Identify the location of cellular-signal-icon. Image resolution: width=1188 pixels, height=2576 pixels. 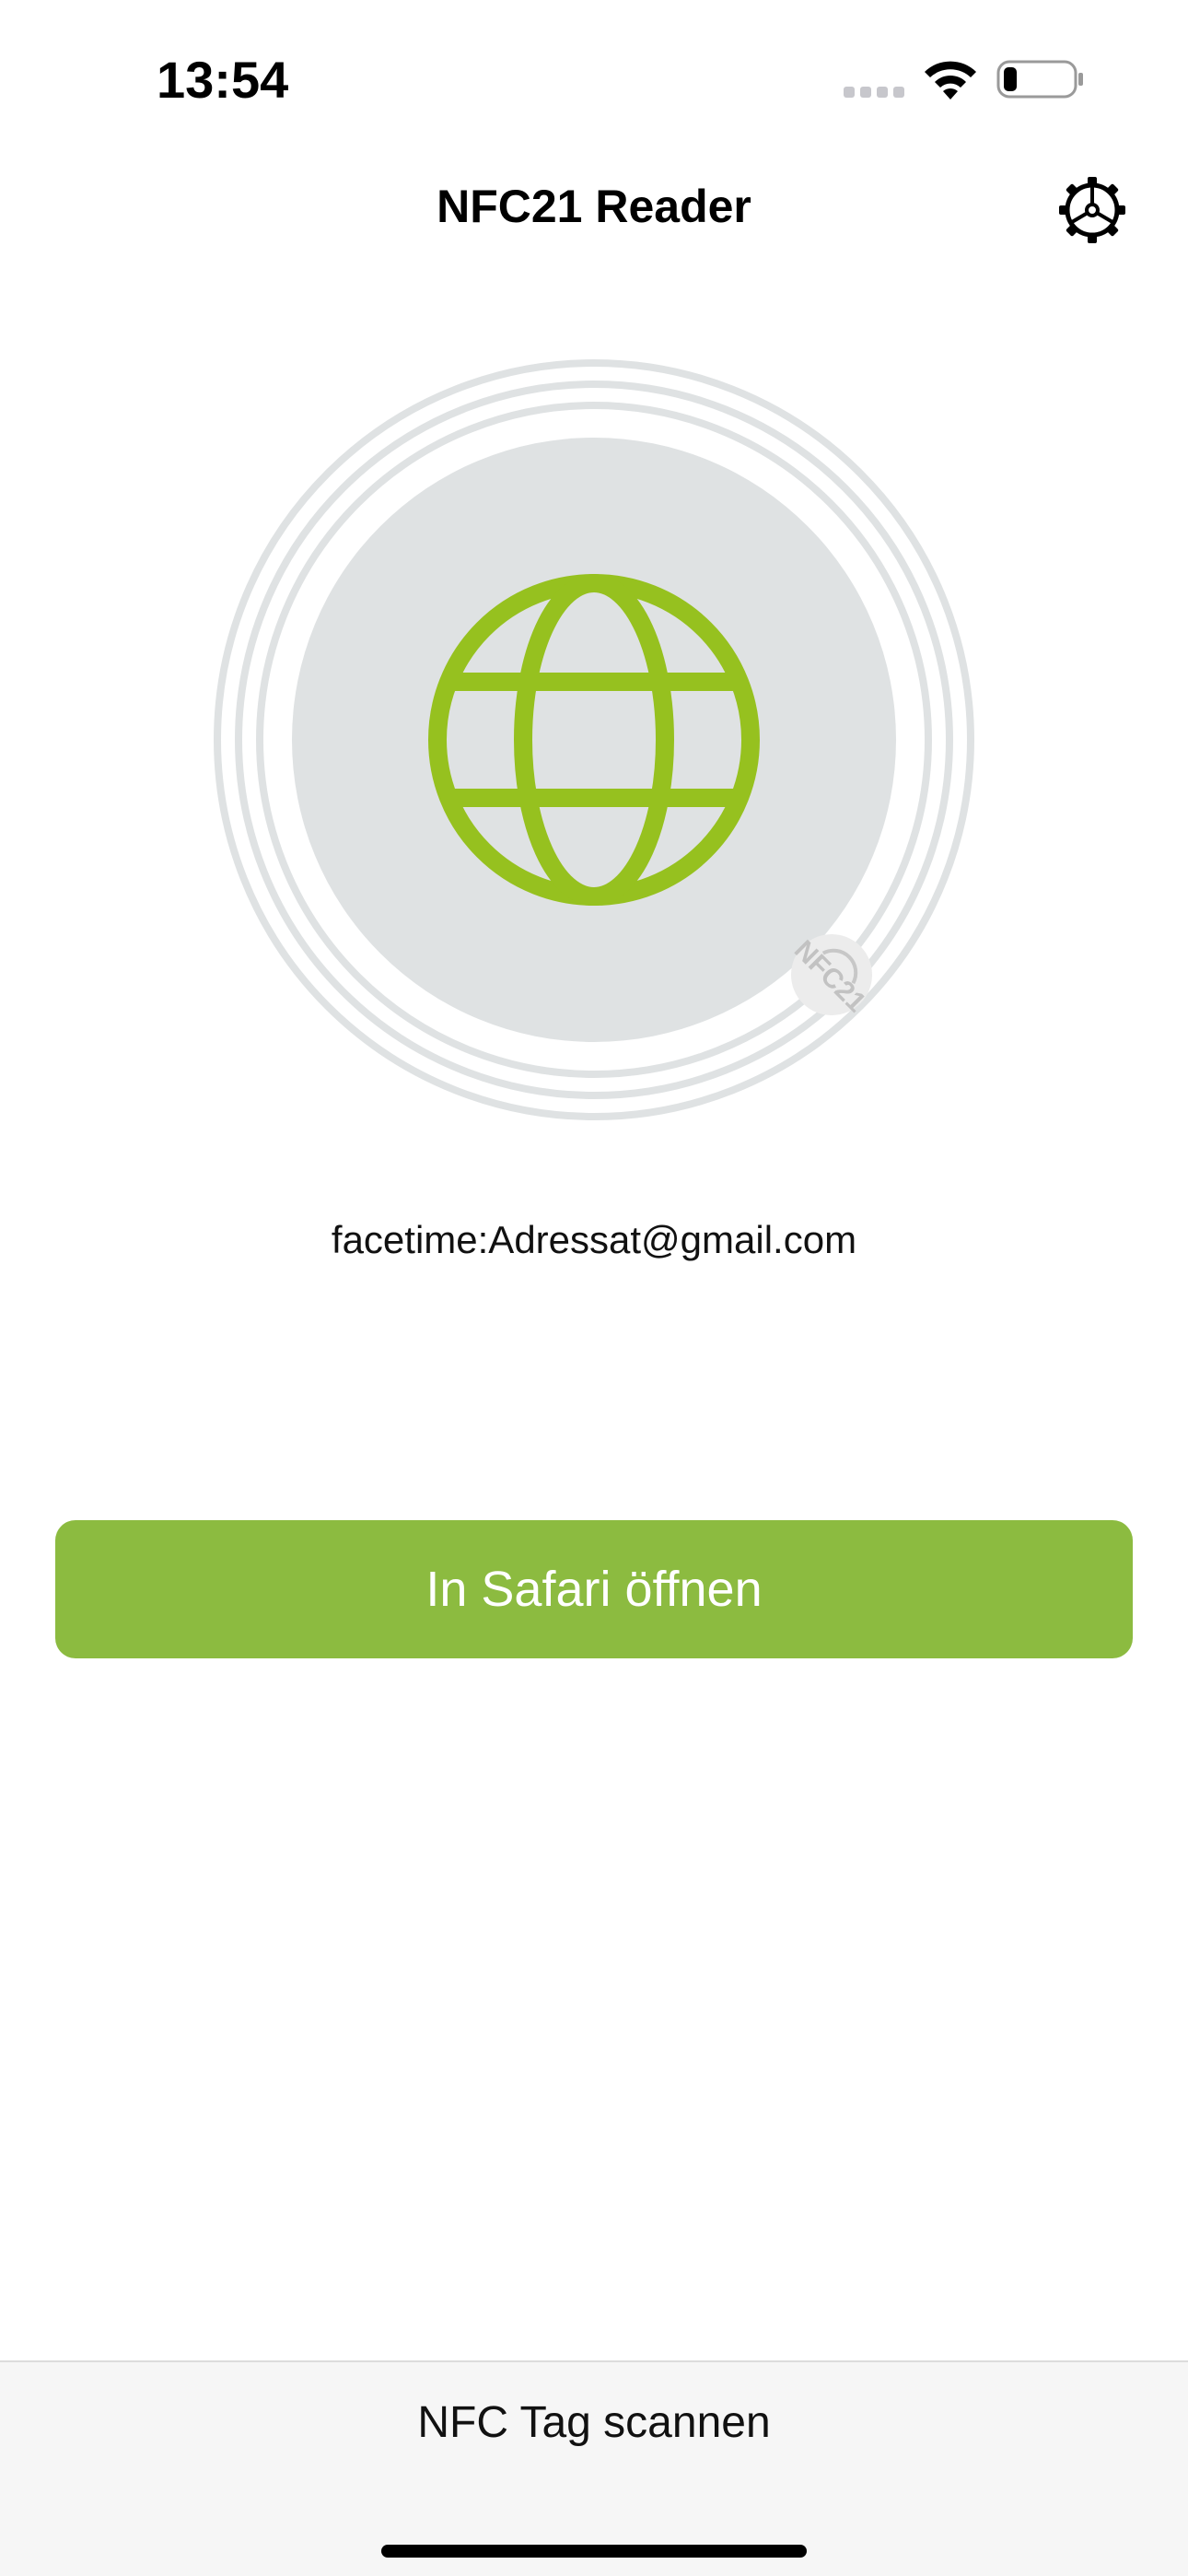
(874, 91).